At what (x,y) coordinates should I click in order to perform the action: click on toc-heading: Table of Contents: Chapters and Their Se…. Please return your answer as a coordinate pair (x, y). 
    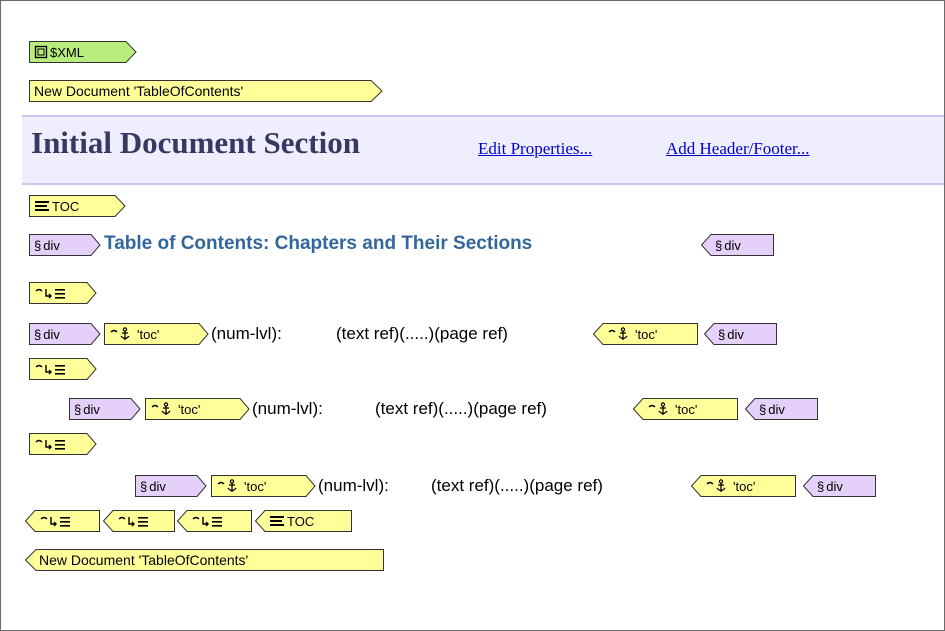
    Looking at the image, I should click on (318, 243).